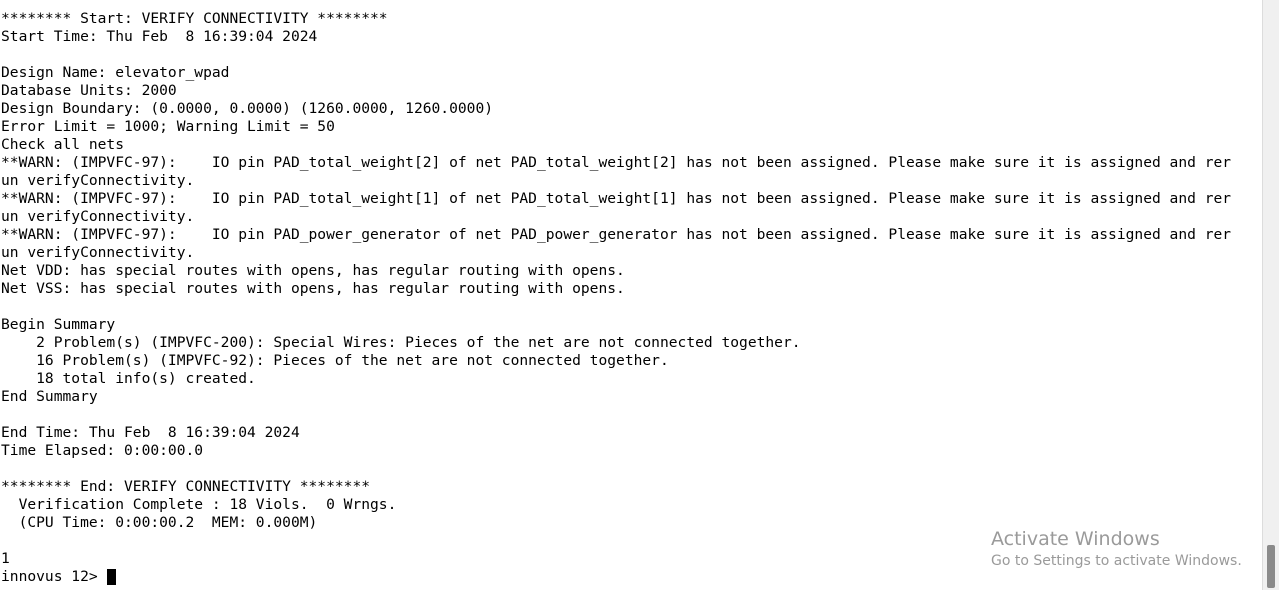  I want to click on output-line: End Time: Thu Feb 8 16:39:04 2024, so click(150, 432).